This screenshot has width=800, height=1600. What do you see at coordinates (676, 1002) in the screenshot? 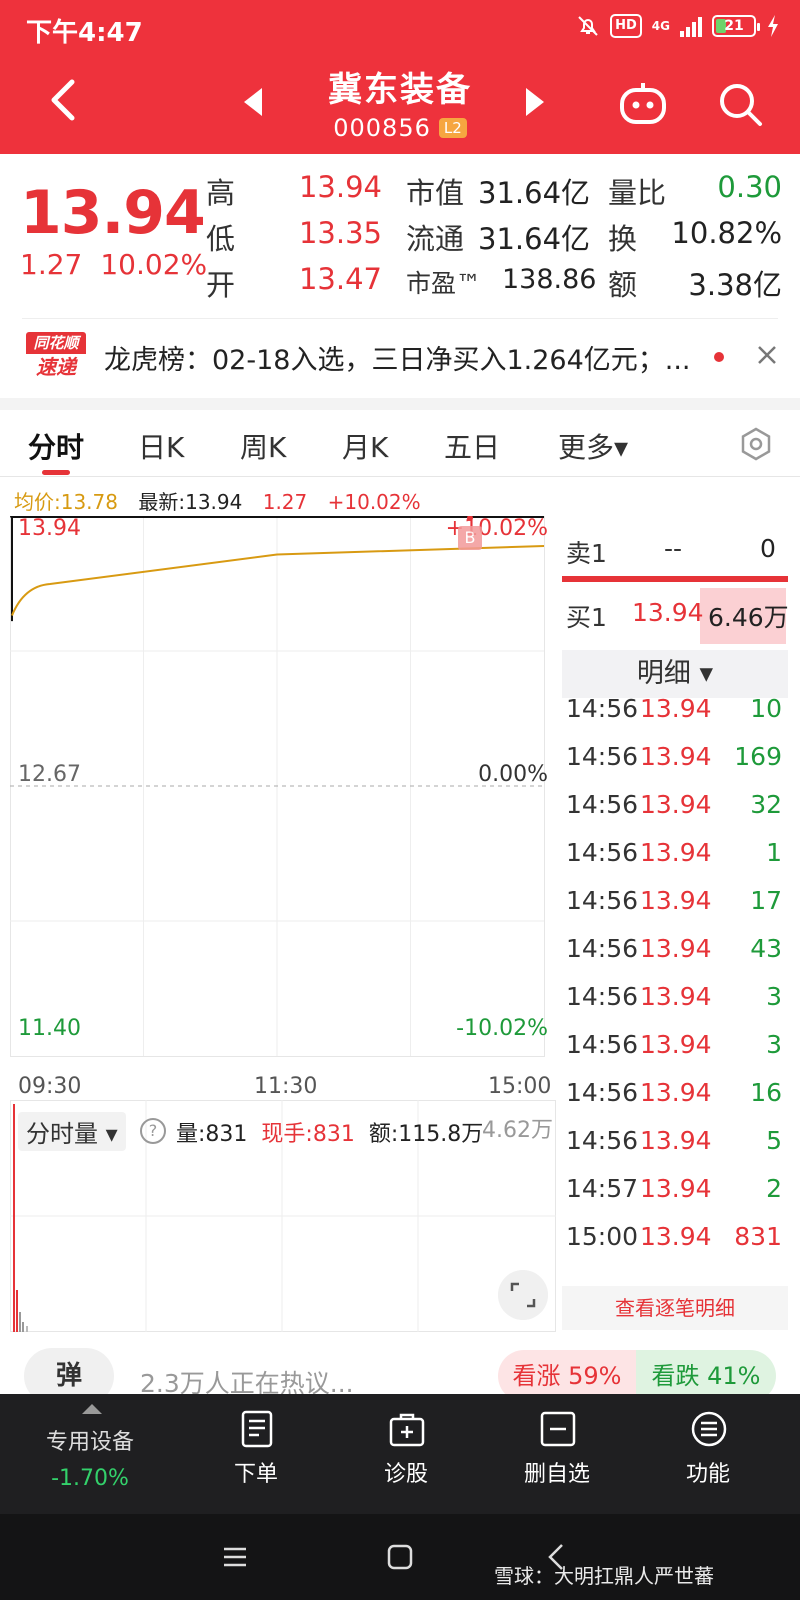
I see `tick-row: 14:56 13.94 3` at bounding box center [676, 1002].